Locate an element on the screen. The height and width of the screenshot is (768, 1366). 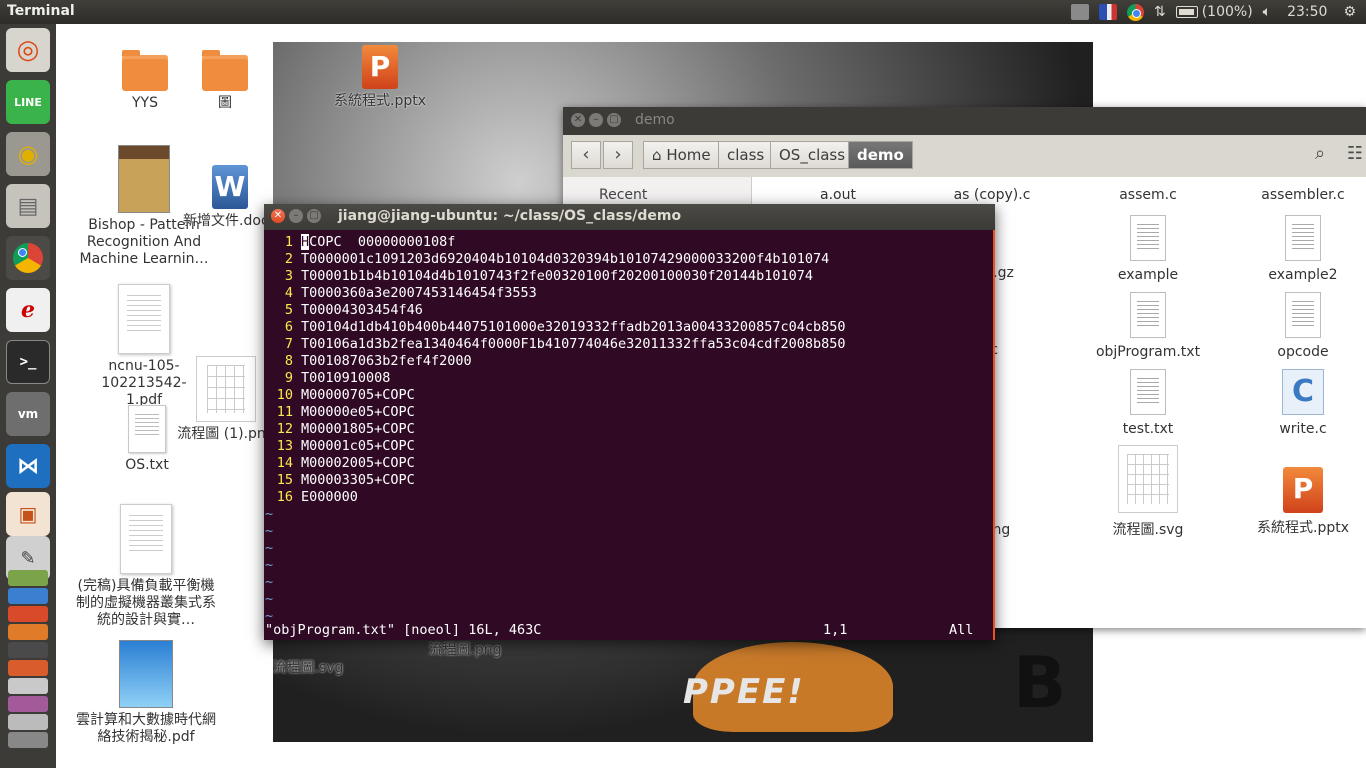
file-item: a.out is located at coordinates (838, 195).